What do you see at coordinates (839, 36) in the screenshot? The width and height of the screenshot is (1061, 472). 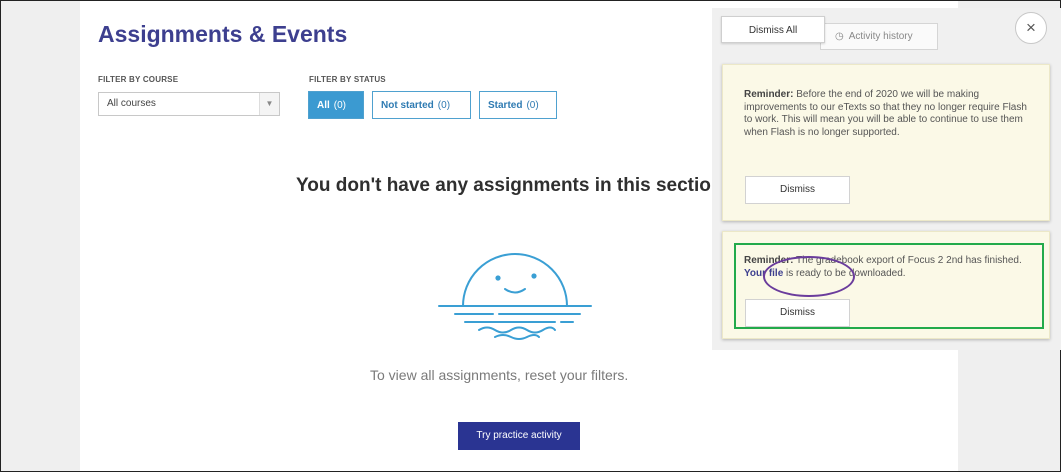 I see `clock-icon: ◷` at bounding box center [839, 36].